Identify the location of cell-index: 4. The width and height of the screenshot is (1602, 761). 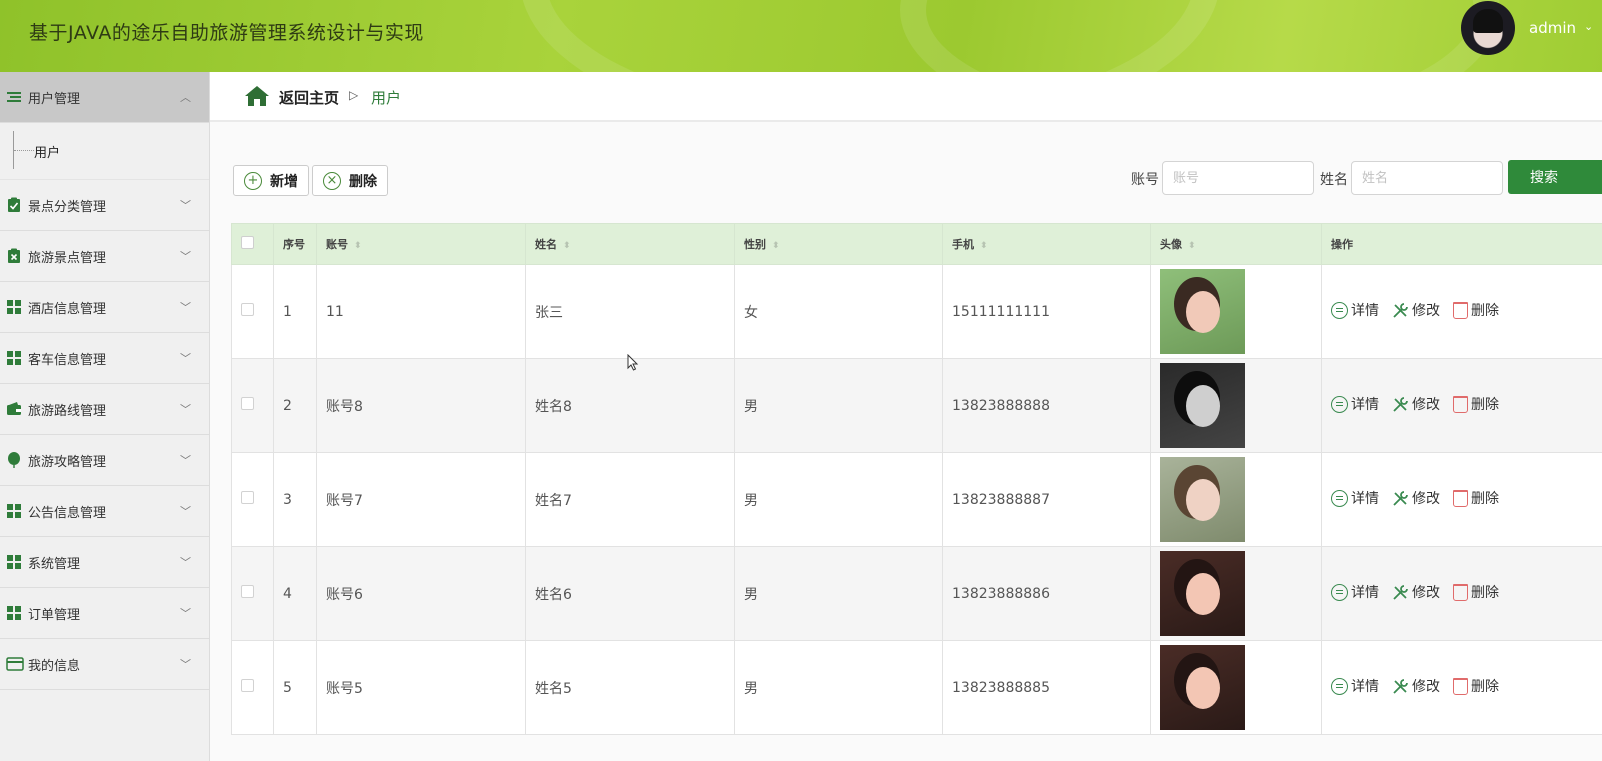
(295, 593).